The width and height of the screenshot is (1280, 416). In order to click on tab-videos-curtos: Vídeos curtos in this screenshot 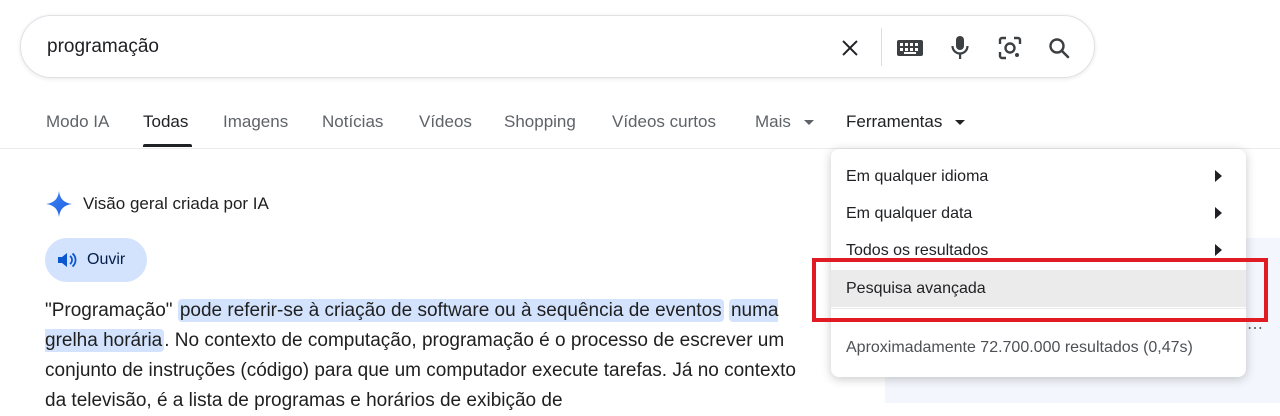, I will do `click(664, 122)`.